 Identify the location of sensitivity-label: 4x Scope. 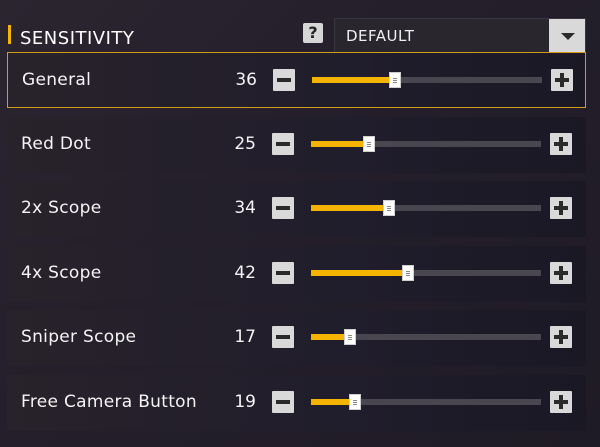
(61, 273).